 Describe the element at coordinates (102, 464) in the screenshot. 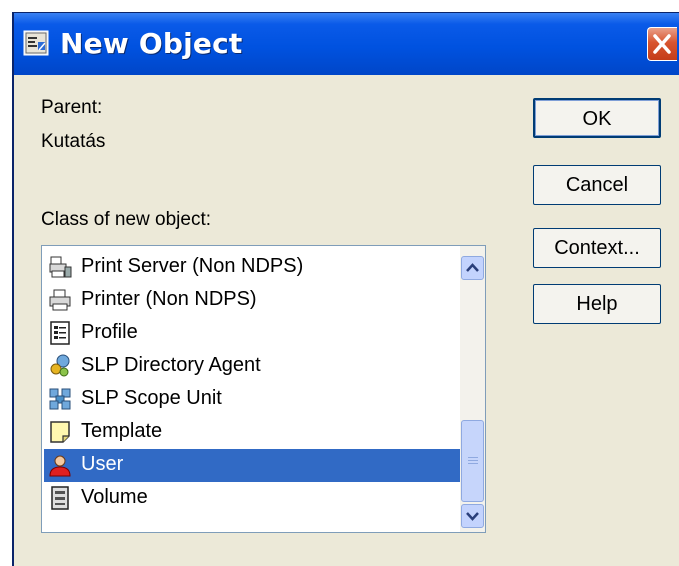

I see `list-item-label: User` at that location.